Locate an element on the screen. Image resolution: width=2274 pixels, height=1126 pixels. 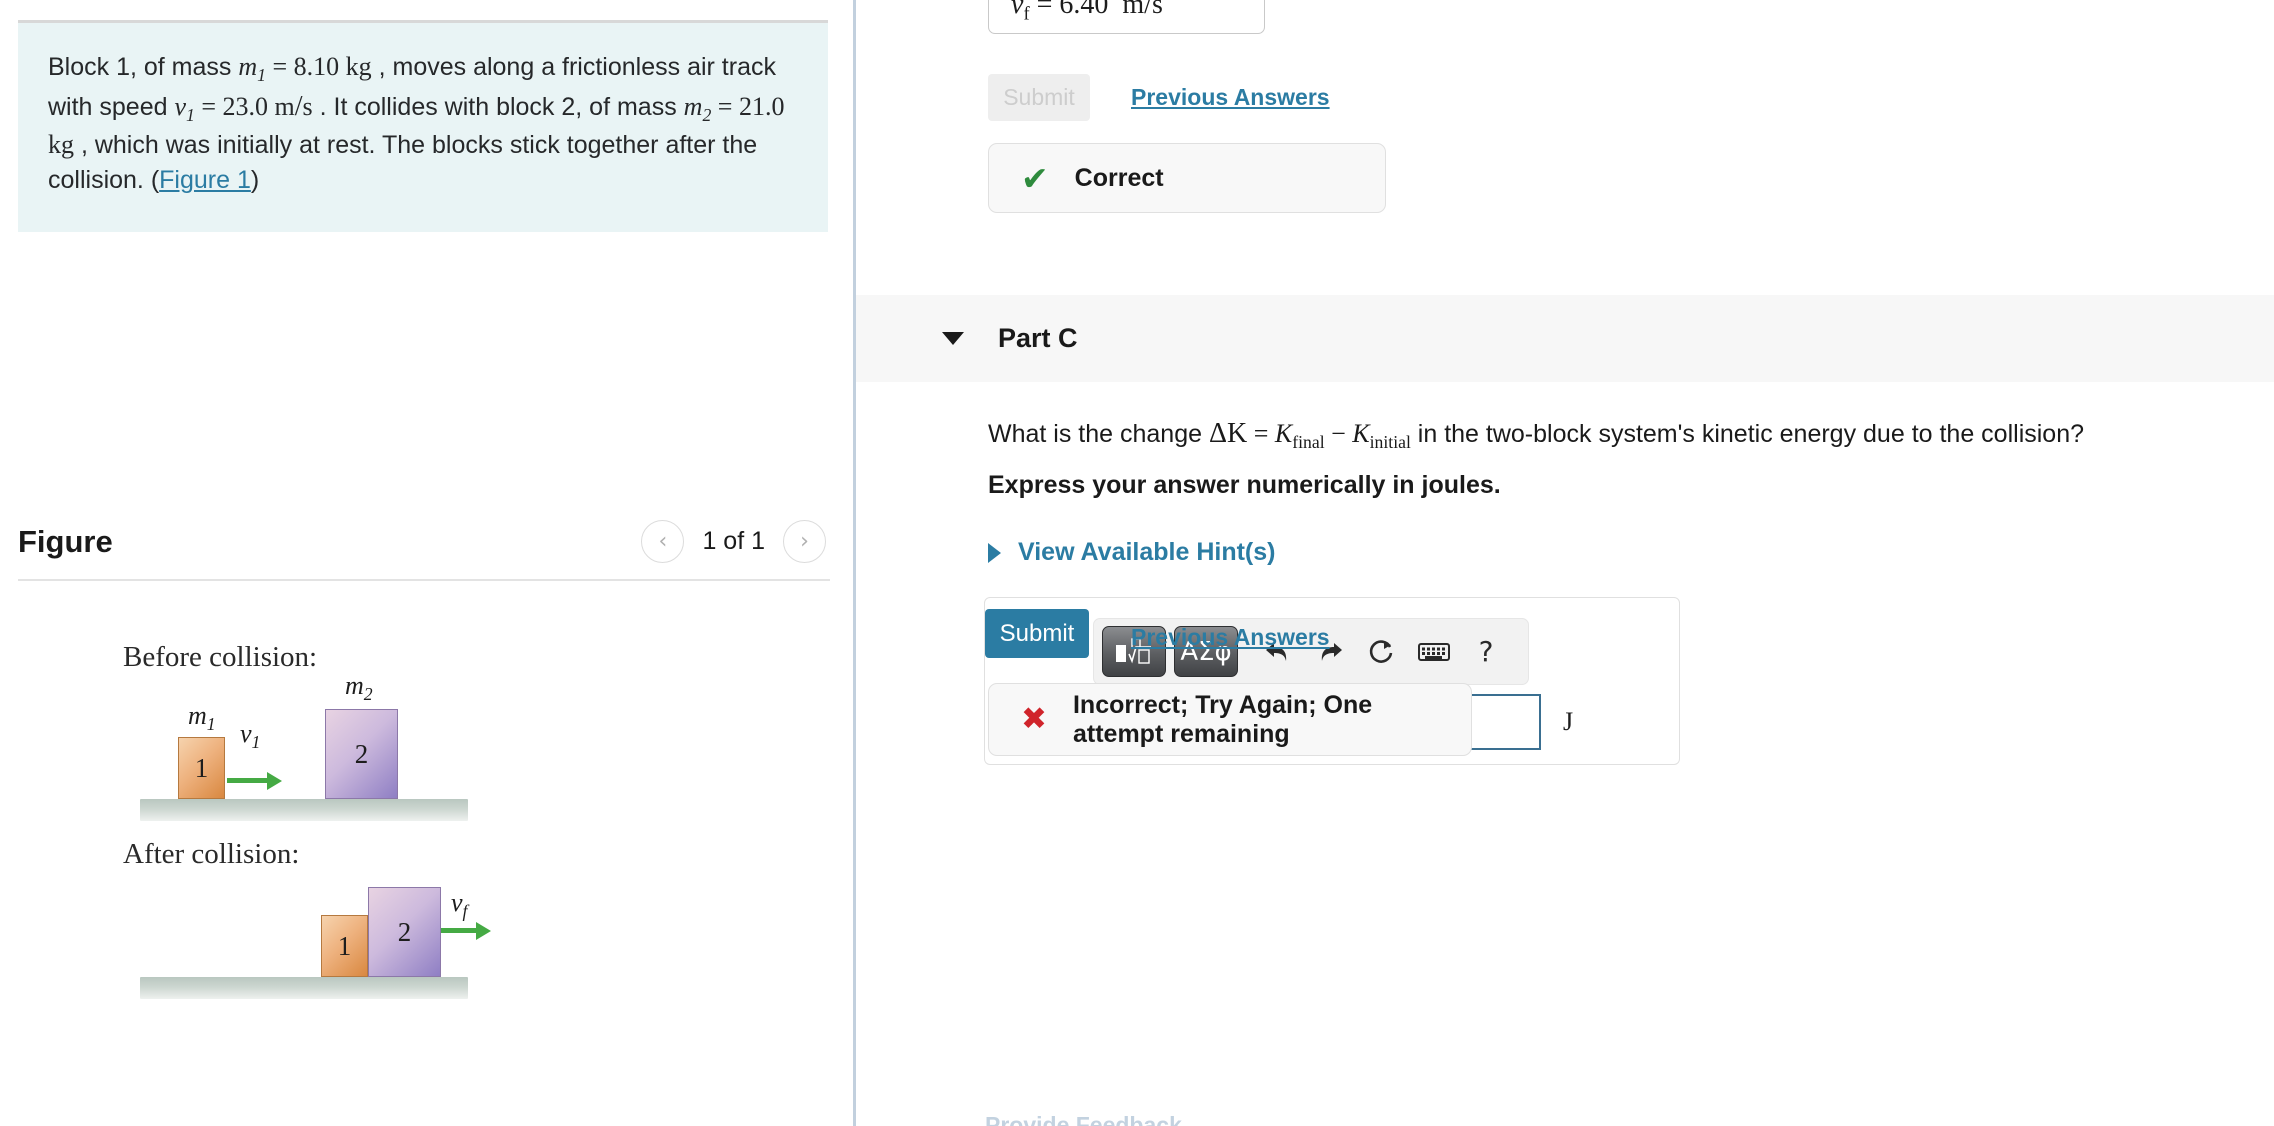
keyboard-icon is located at coordinates (1434, 651).